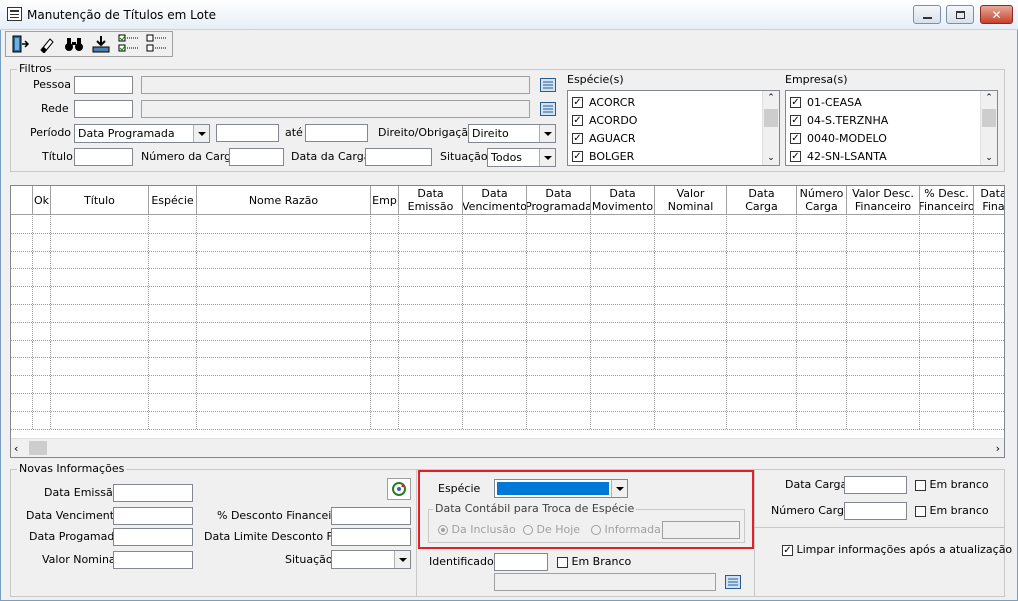  I want to click on scroll-down-icon: ⌄, so click(771, 158).